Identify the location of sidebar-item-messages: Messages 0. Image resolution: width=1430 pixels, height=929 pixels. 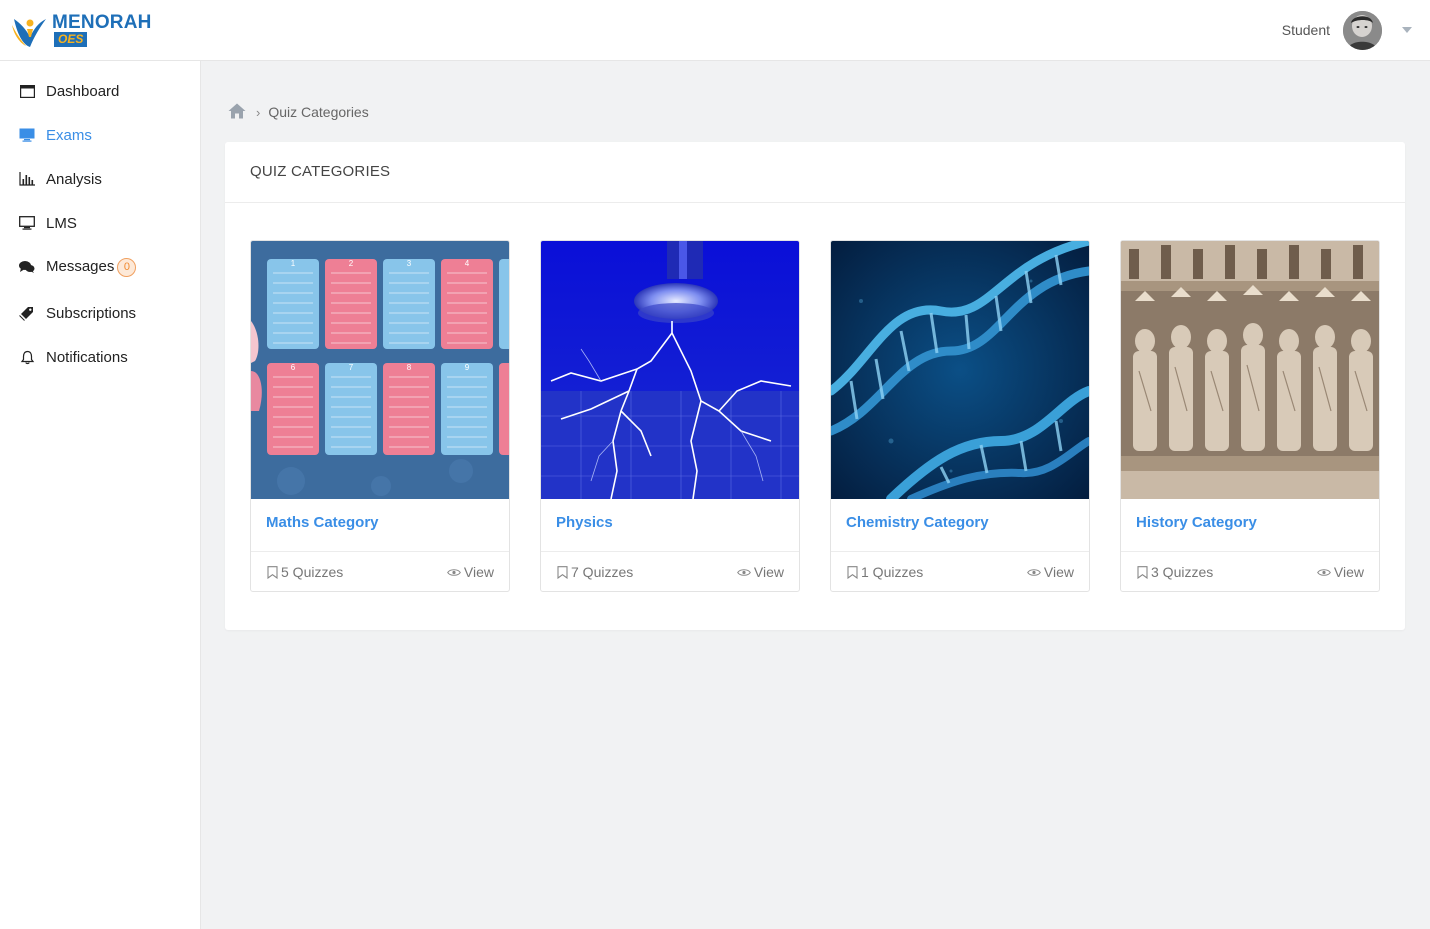
(100, 267).